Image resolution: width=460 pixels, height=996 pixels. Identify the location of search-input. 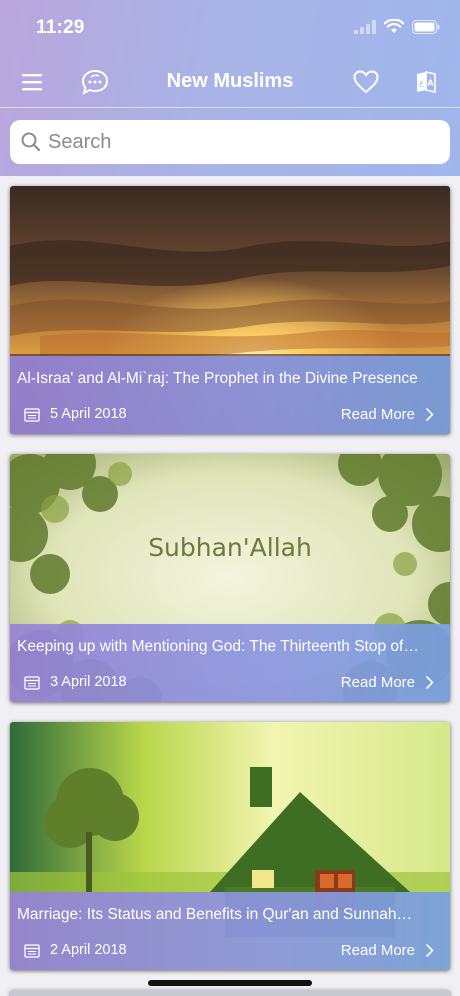
(238, 142).